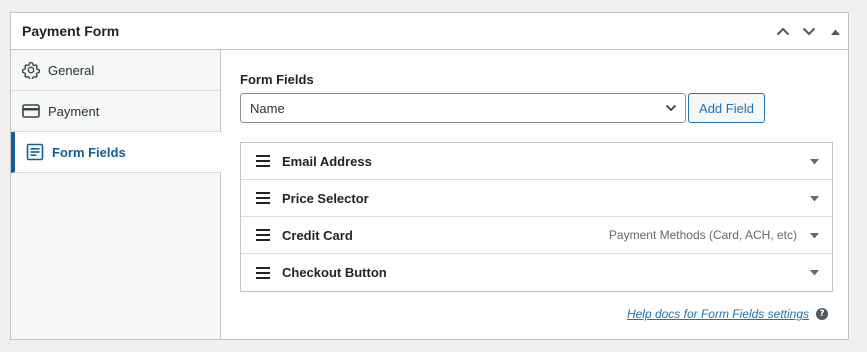  Describe the element at coordinates (822, 314) in the screenshot. I see `help-question-icon: ?` at that location.